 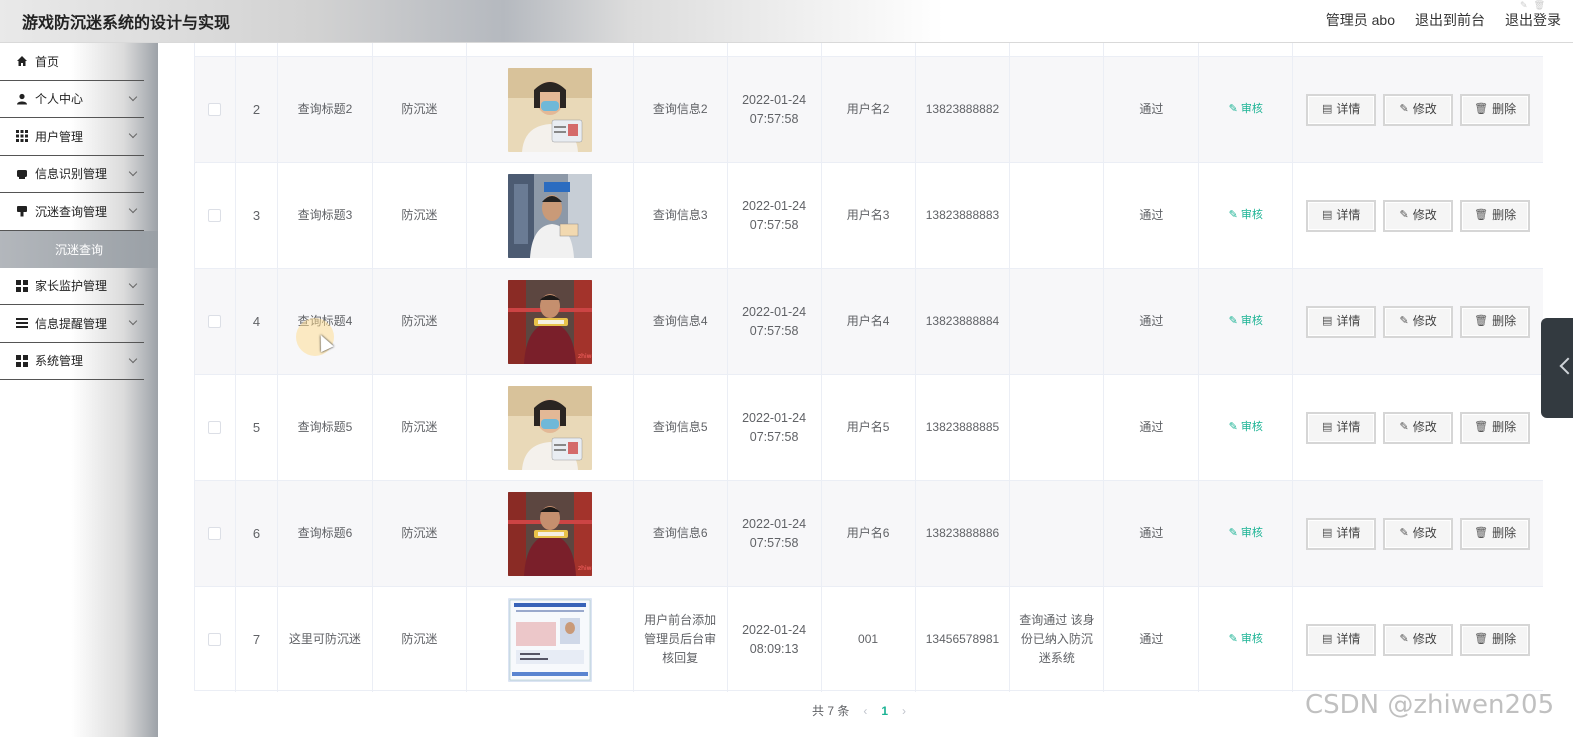 What do you see at coordinates (1533, 20) in the screenshot?
I see `logout-link: 退出登录` at bounding box center [1533, 20].